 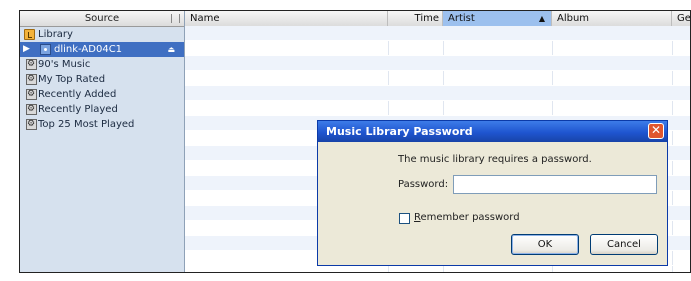 I want to click on sidebar-item-my-top-rated: My Top Rated, so click(x=102, y=79).